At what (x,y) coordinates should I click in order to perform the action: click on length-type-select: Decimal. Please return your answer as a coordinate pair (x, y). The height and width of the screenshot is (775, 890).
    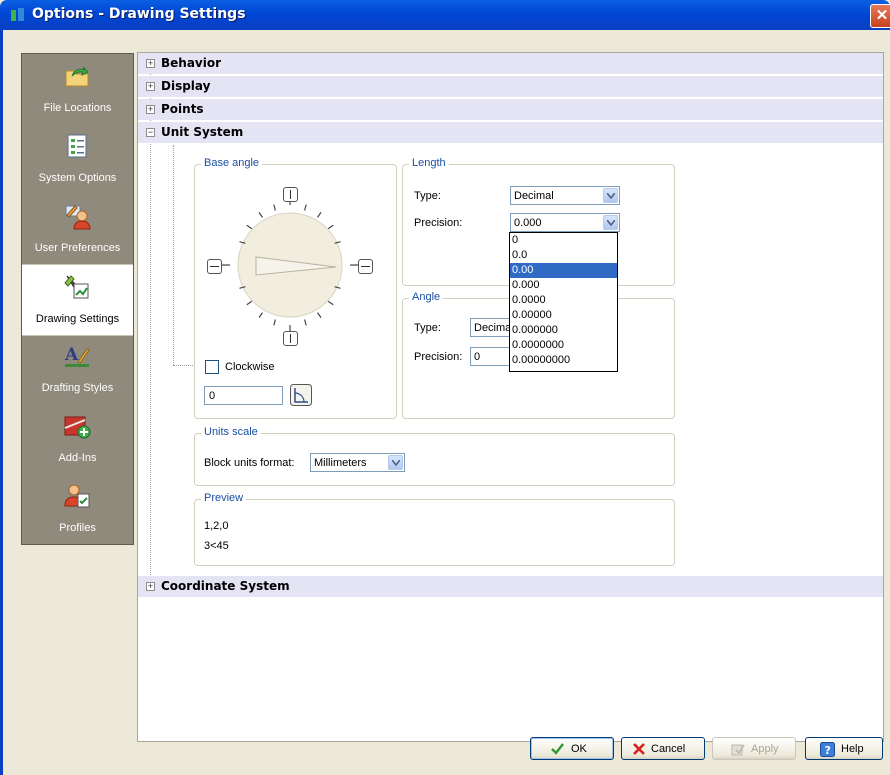
    Looking at the image, I should click on (565, 195).